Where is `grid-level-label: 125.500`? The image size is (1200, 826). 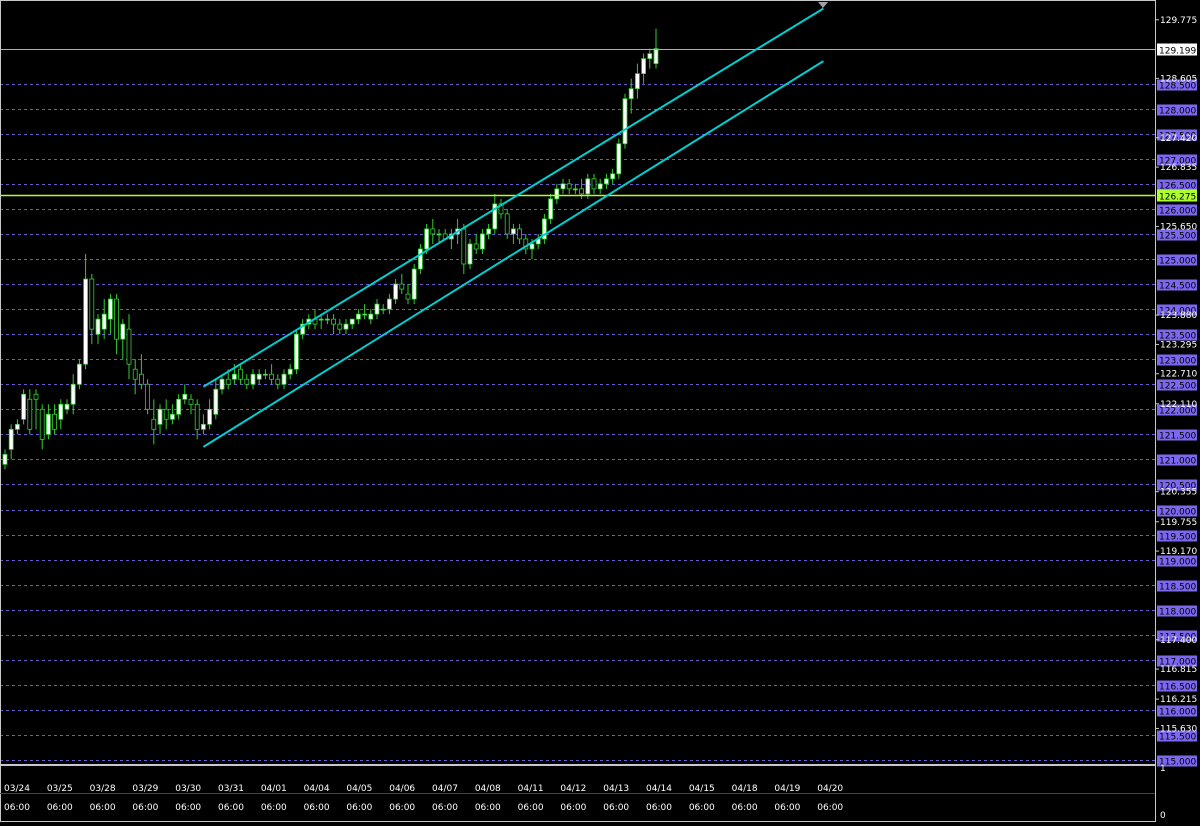 grid-level-label: 125.500 is located at coordinates (1177, 237).